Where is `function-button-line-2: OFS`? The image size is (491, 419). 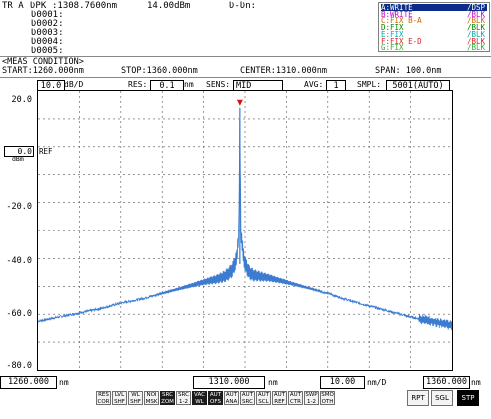 function-button-line-2: OFS is located at coordinates (215, 401).